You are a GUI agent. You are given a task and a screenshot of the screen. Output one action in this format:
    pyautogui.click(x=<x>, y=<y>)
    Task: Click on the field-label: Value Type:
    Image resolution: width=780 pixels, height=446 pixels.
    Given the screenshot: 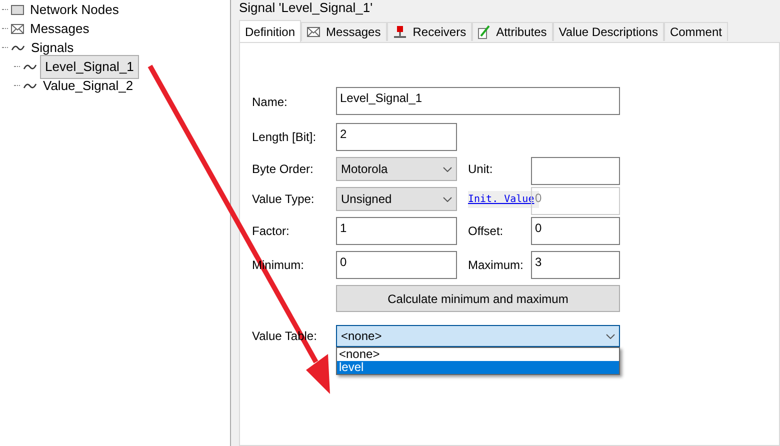 What is the action you would take?
    pyautogui.click(x=283, y=199)
    